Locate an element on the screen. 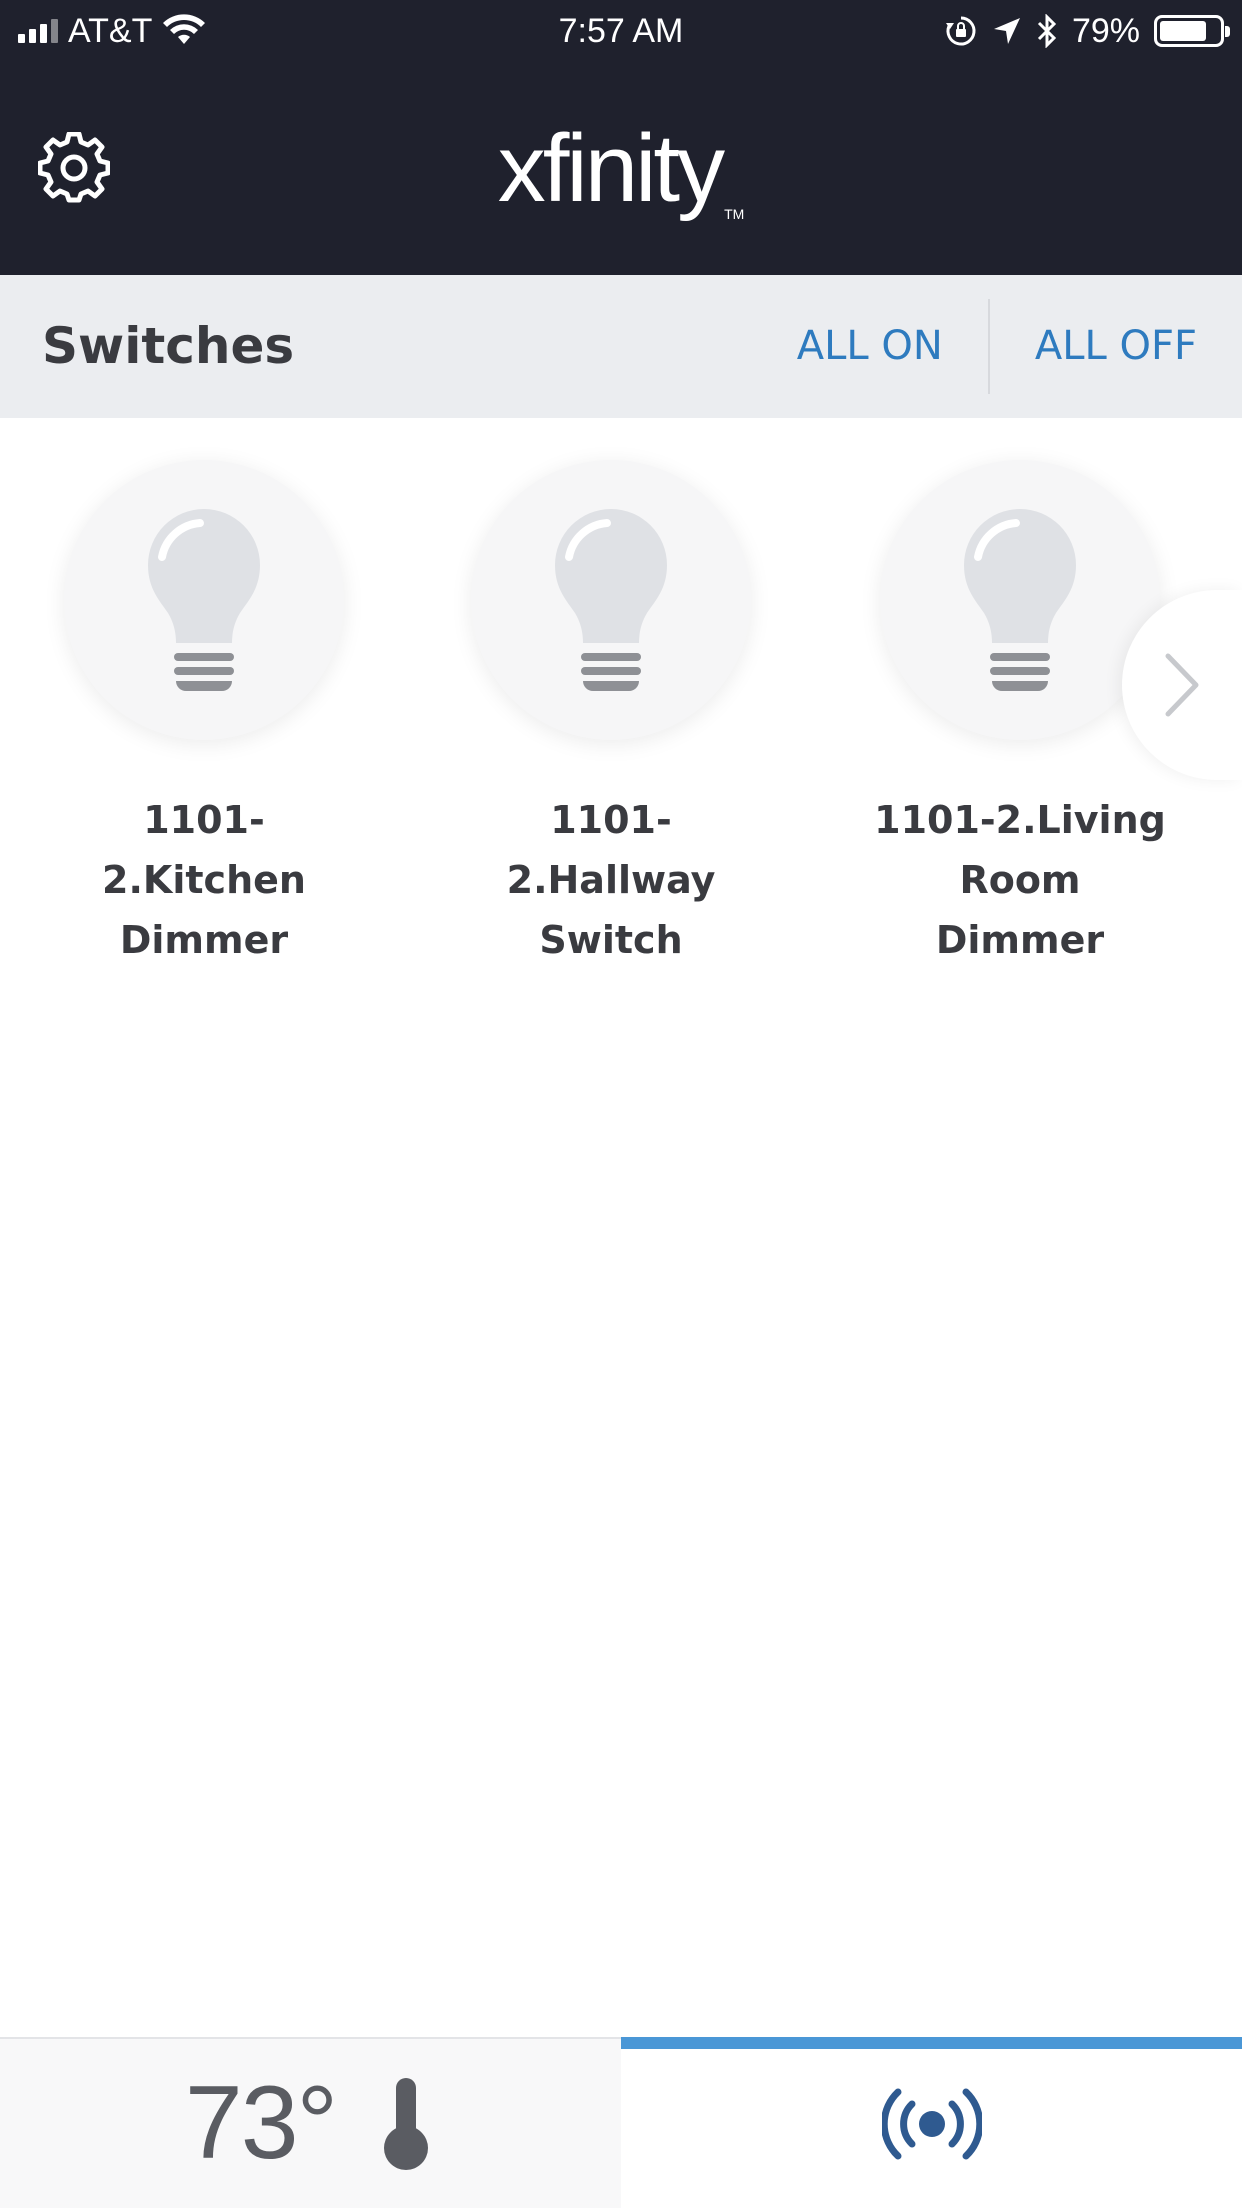  bottom-tab-bar: 73° is located at coordinates (621, 2122).